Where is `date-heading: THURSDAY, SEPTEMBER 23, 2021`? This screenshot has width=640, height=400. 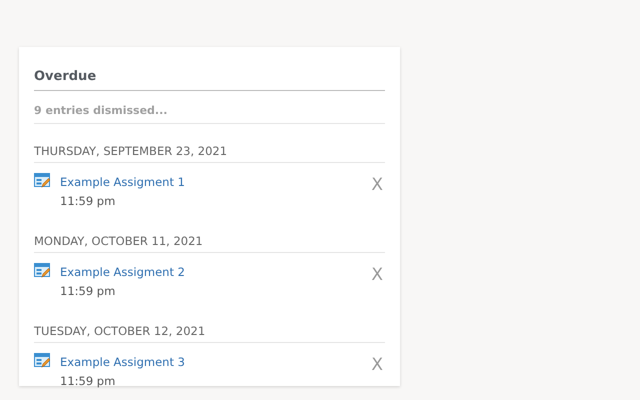
date-heading: THURSDAY, SEPTEMBER 23, 2021 is located at coordinates (131, 151).